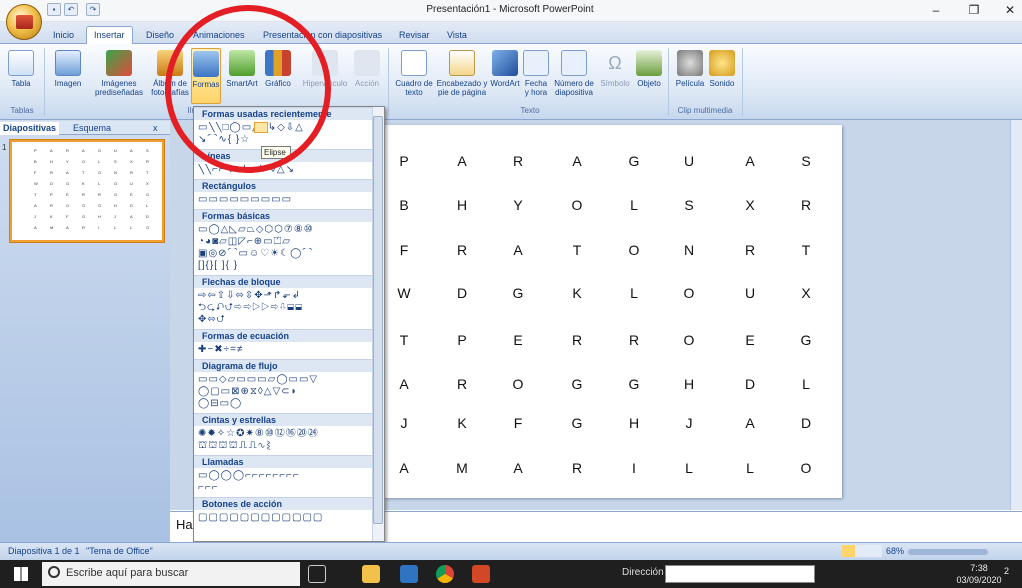  I want to click on tab-diseno: Diseño, so click(160, 35).